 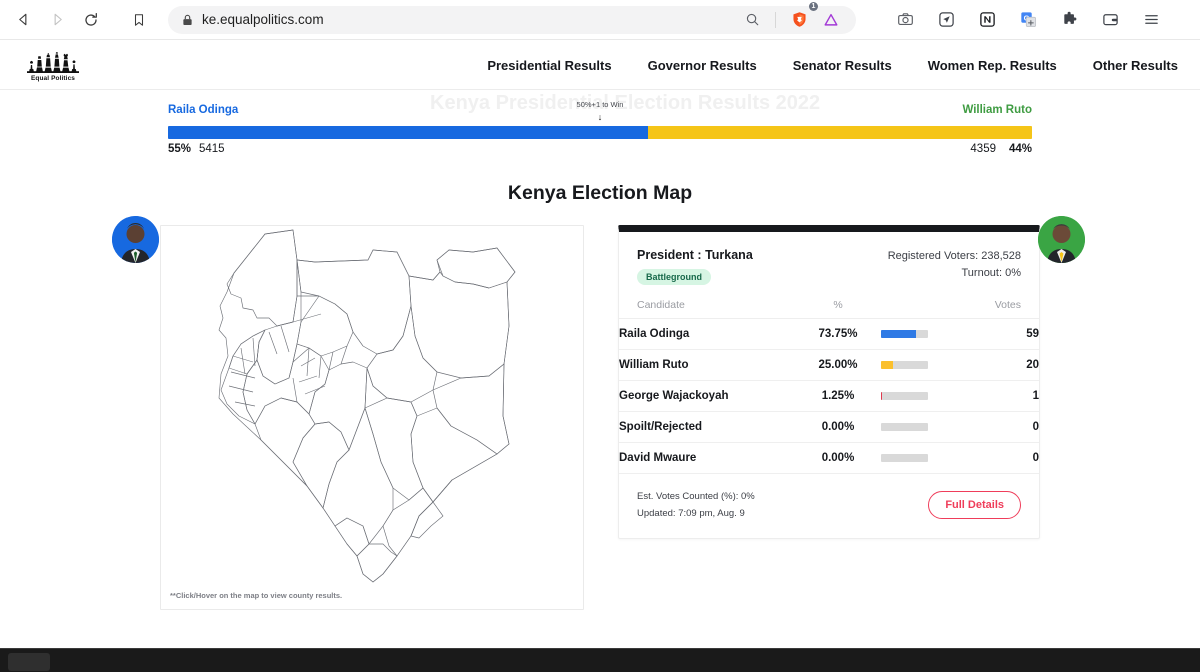 What do you see at coordinates (997, 110) in the screenshot?
I see `tally-name-right: William Ruto` at bounding box center [997, 110].